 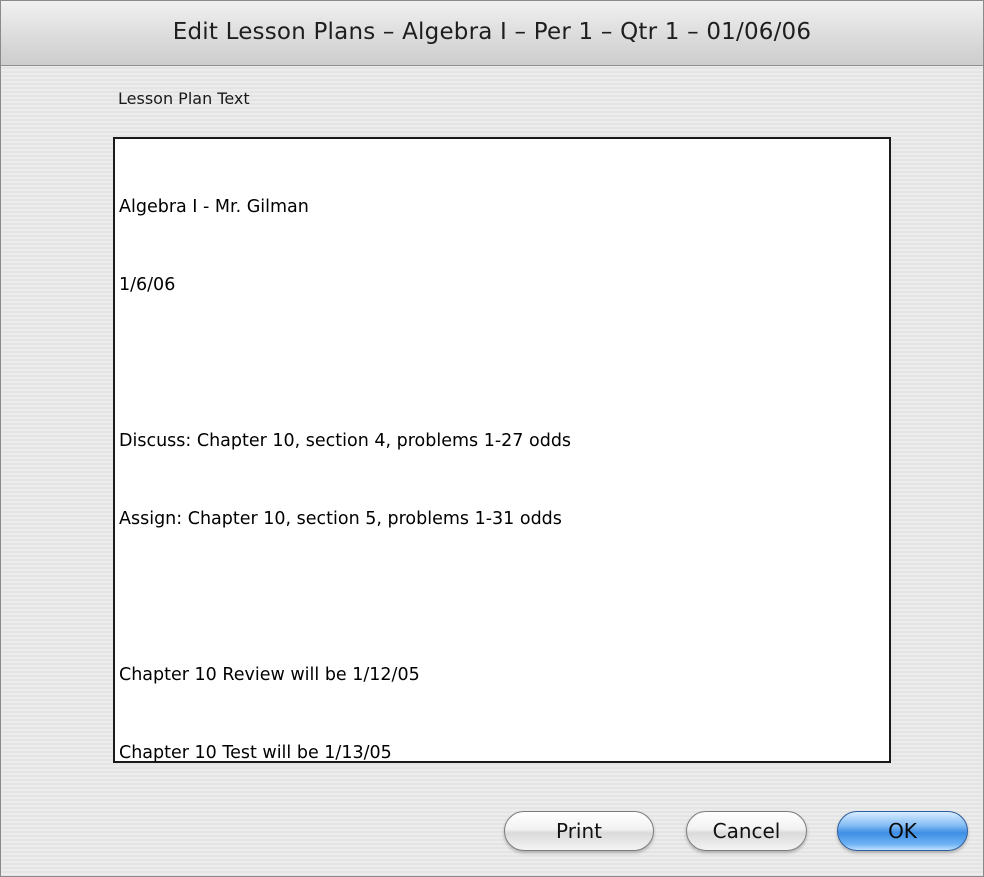 What do you see at coordinates (746, 831) in the screenshot?
I see `cancel-button: Cancel` at bounding box center [746, 831].